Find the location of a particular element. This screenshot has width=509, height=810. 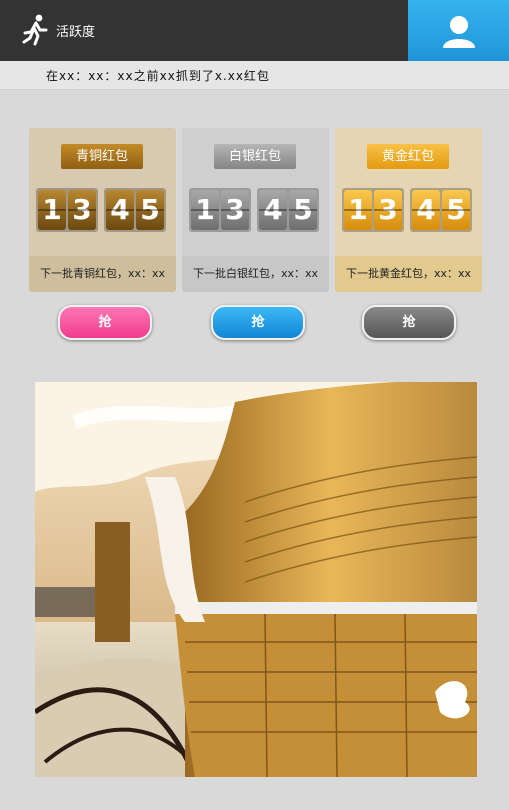

silver-next-batch-note: 下一批白银红包，xx：xx is located at coordinates (255, 274).